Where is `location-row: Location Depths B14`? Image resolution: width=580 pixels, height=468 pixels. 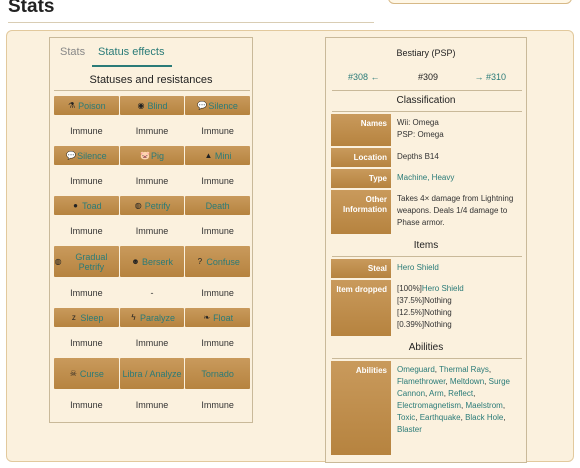
location-row: Location Depths B14 is located at coordinates (427, 157).